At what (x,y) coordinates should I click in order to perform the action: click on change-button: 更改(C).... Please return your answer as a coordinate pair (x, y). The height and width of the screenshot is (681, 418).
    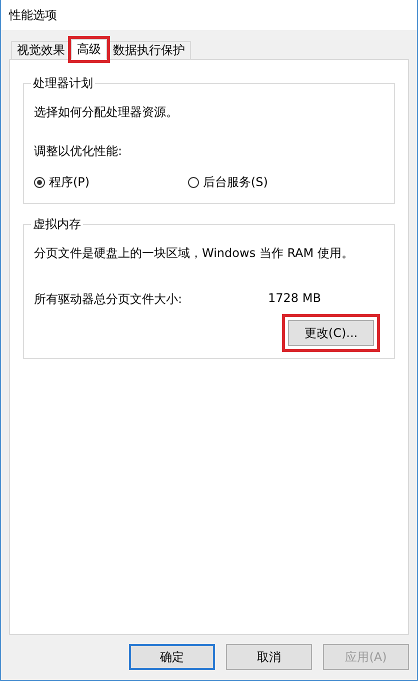
    Looking at the image, I should click on (331, 333).